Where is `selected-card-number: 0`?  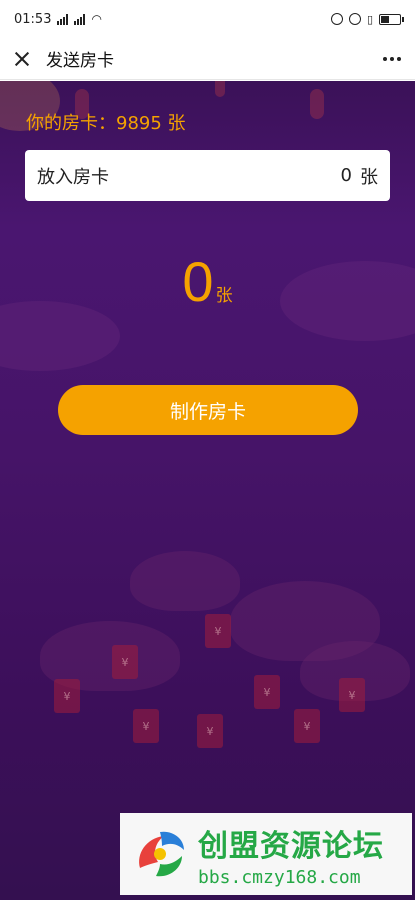
selected-card-number: 0 is located at coordinates (198, 281).